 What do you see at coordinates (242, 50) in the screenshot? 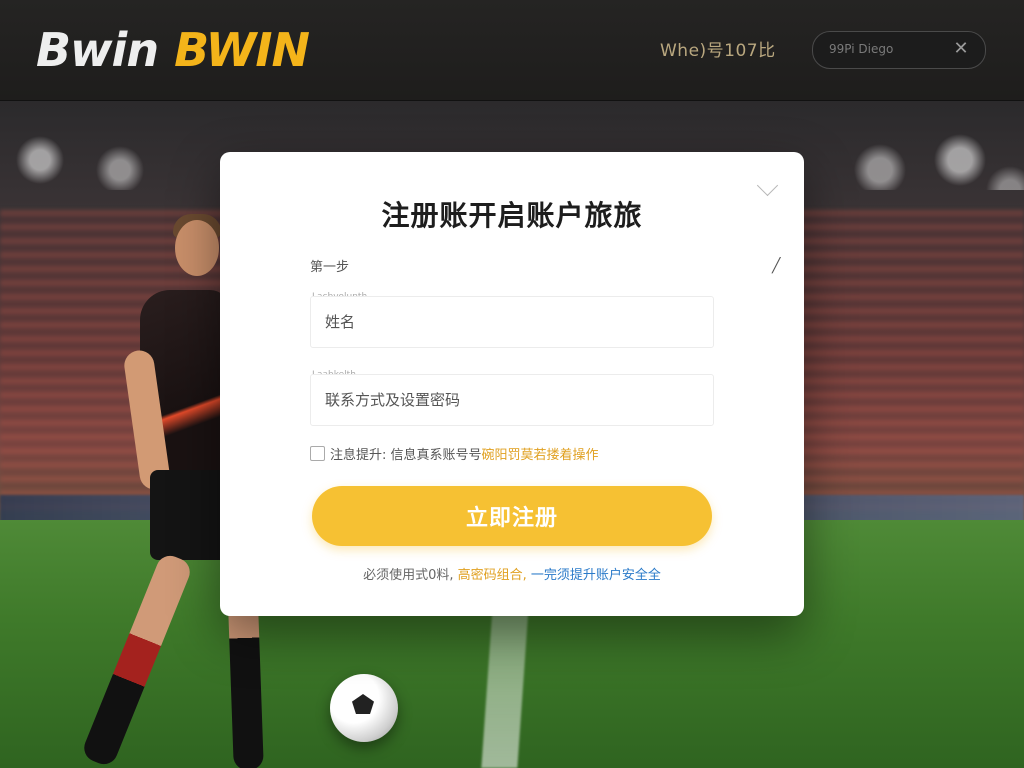
I see `logo-text-yellow: BWIN` at bounding box center [242, 50].